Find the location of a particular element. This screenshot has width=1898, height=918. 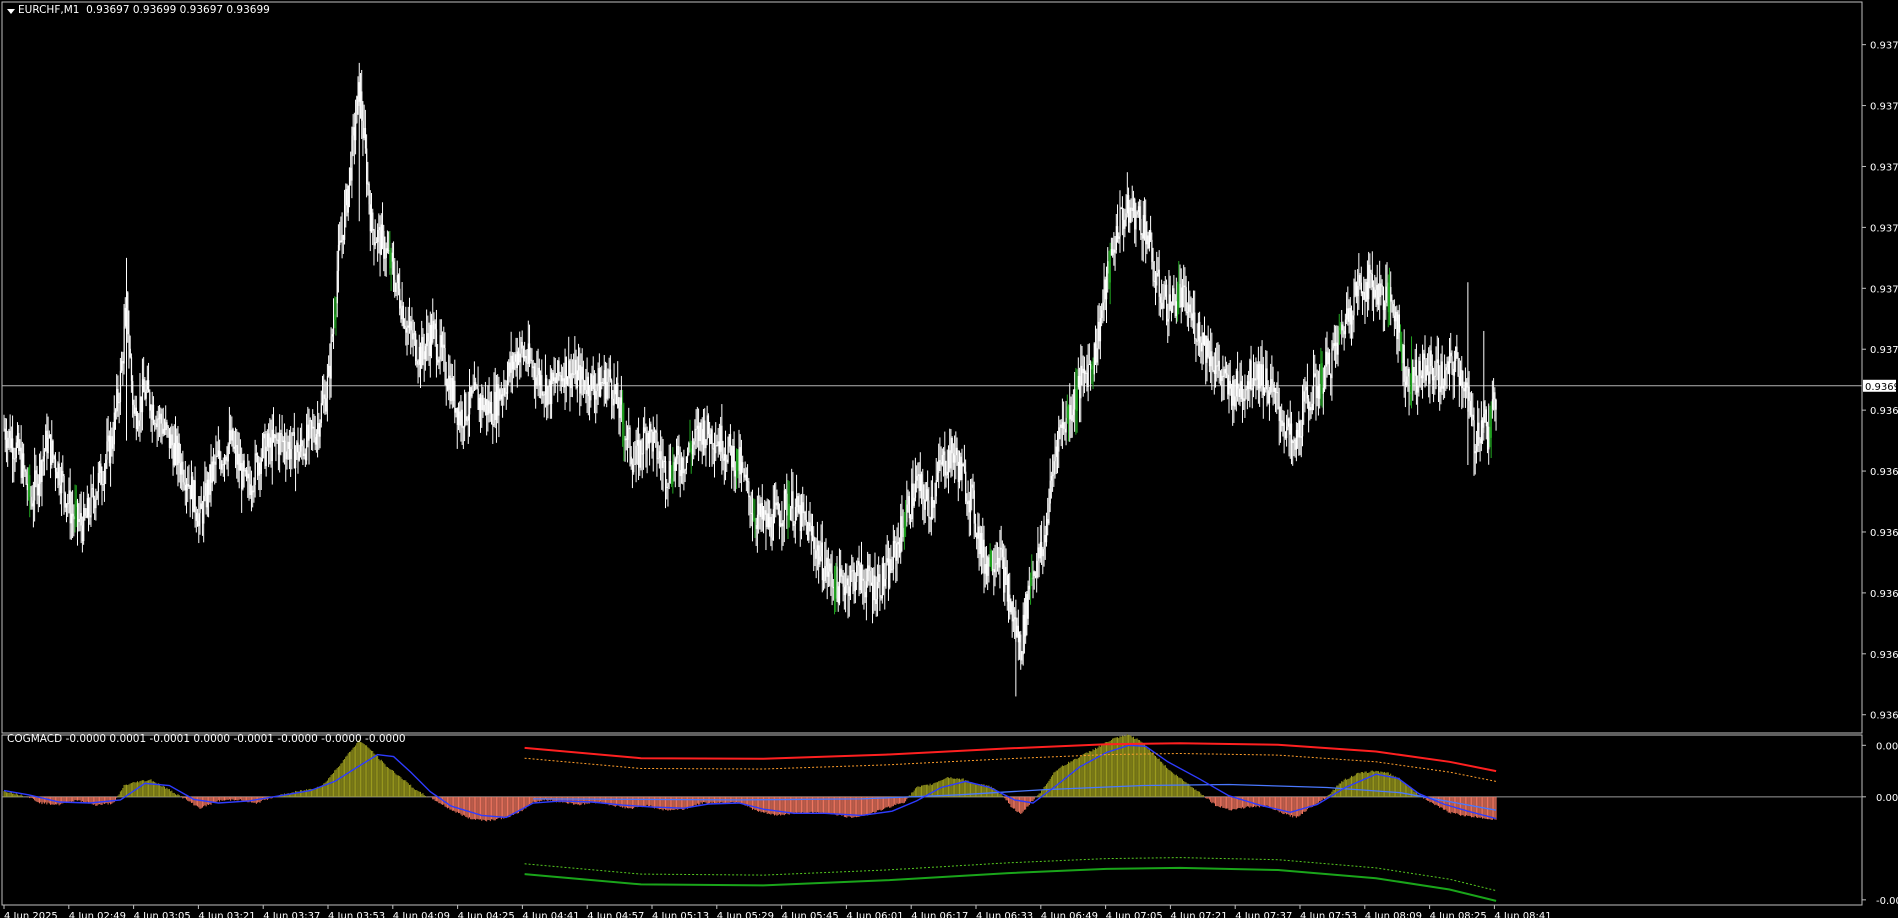

price-tick-label: 0.93755 is located at coordinates (1884, 46).